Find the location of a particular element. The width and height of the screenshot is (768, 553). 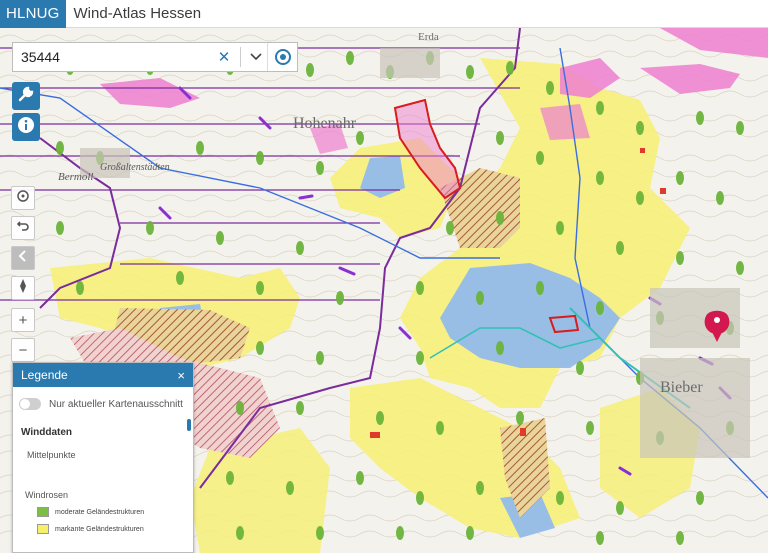

info-icon is located at coordinates (26, 127).